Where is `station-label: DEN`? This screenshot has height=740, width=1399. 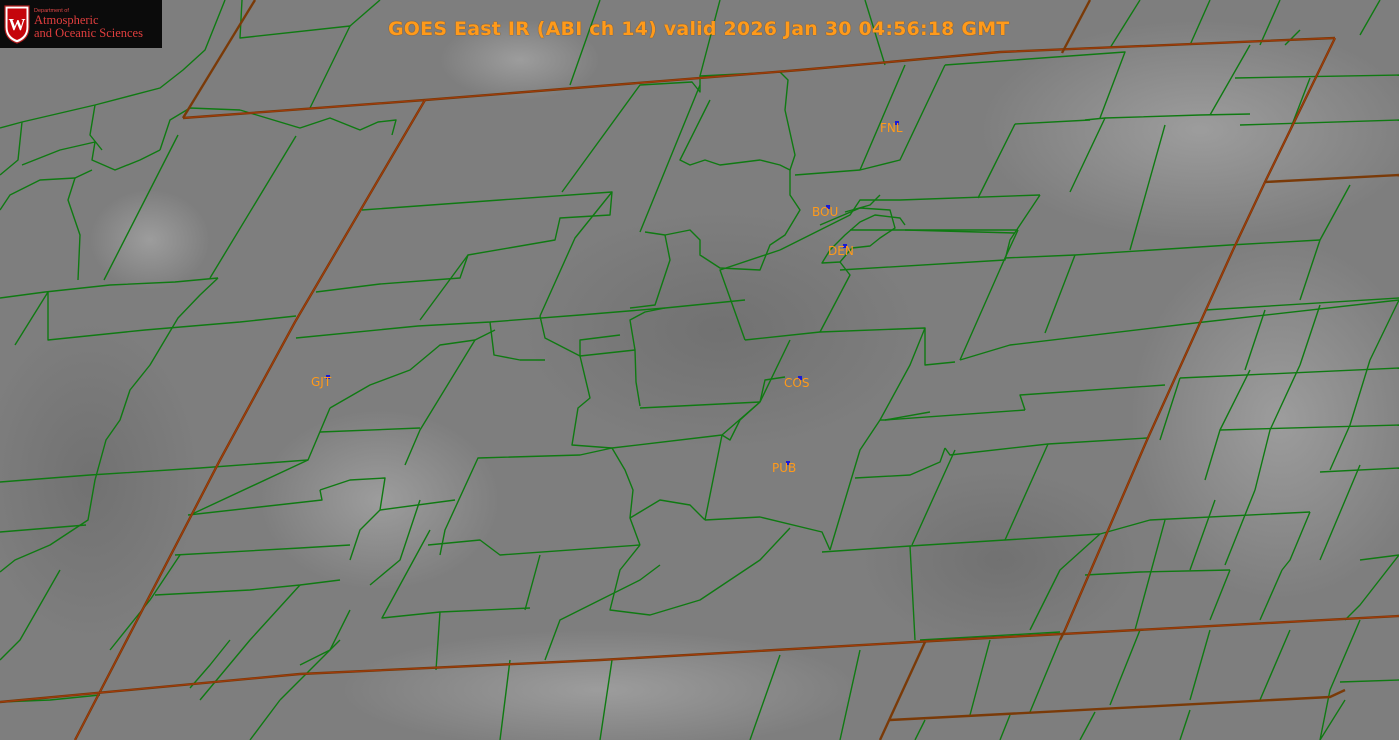
station-label: DEN is located at coordinates (841, 251).